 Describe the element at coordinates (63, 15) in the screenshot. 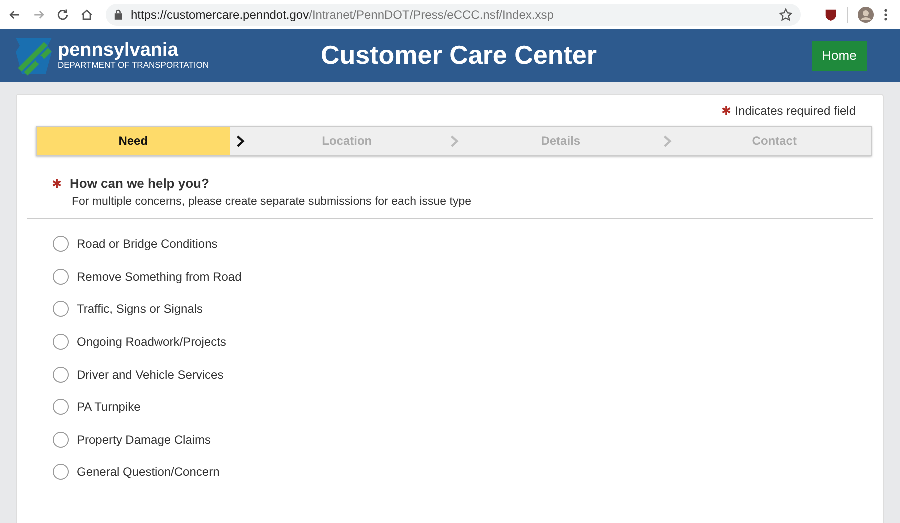

I see `reload-icon` at that location.